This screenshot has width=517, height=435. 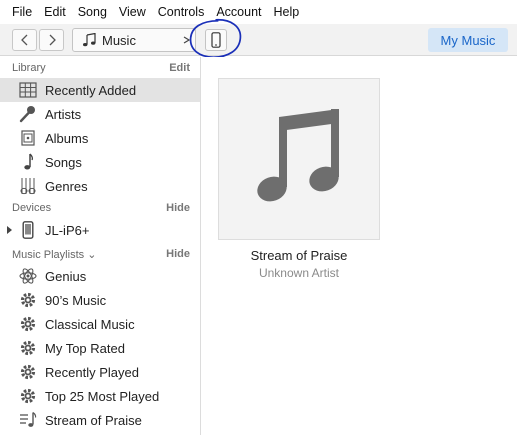 I want to click on sidebar-item-label: Songs, so click(x=63, y=162).